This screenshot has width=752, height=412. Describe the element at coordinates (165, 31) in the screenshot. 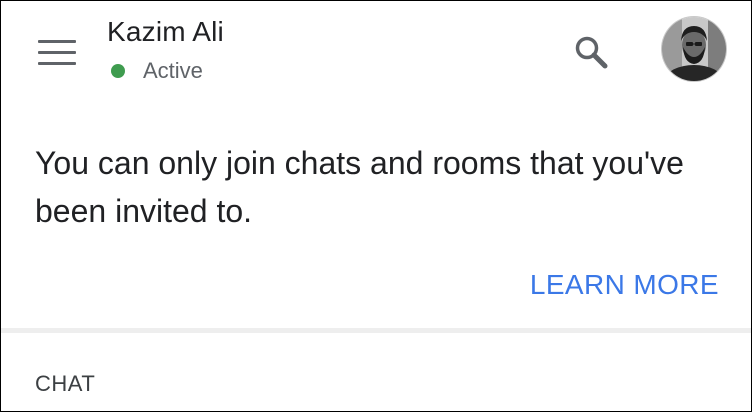

I see `user-name: Kazim Ali` at that location.